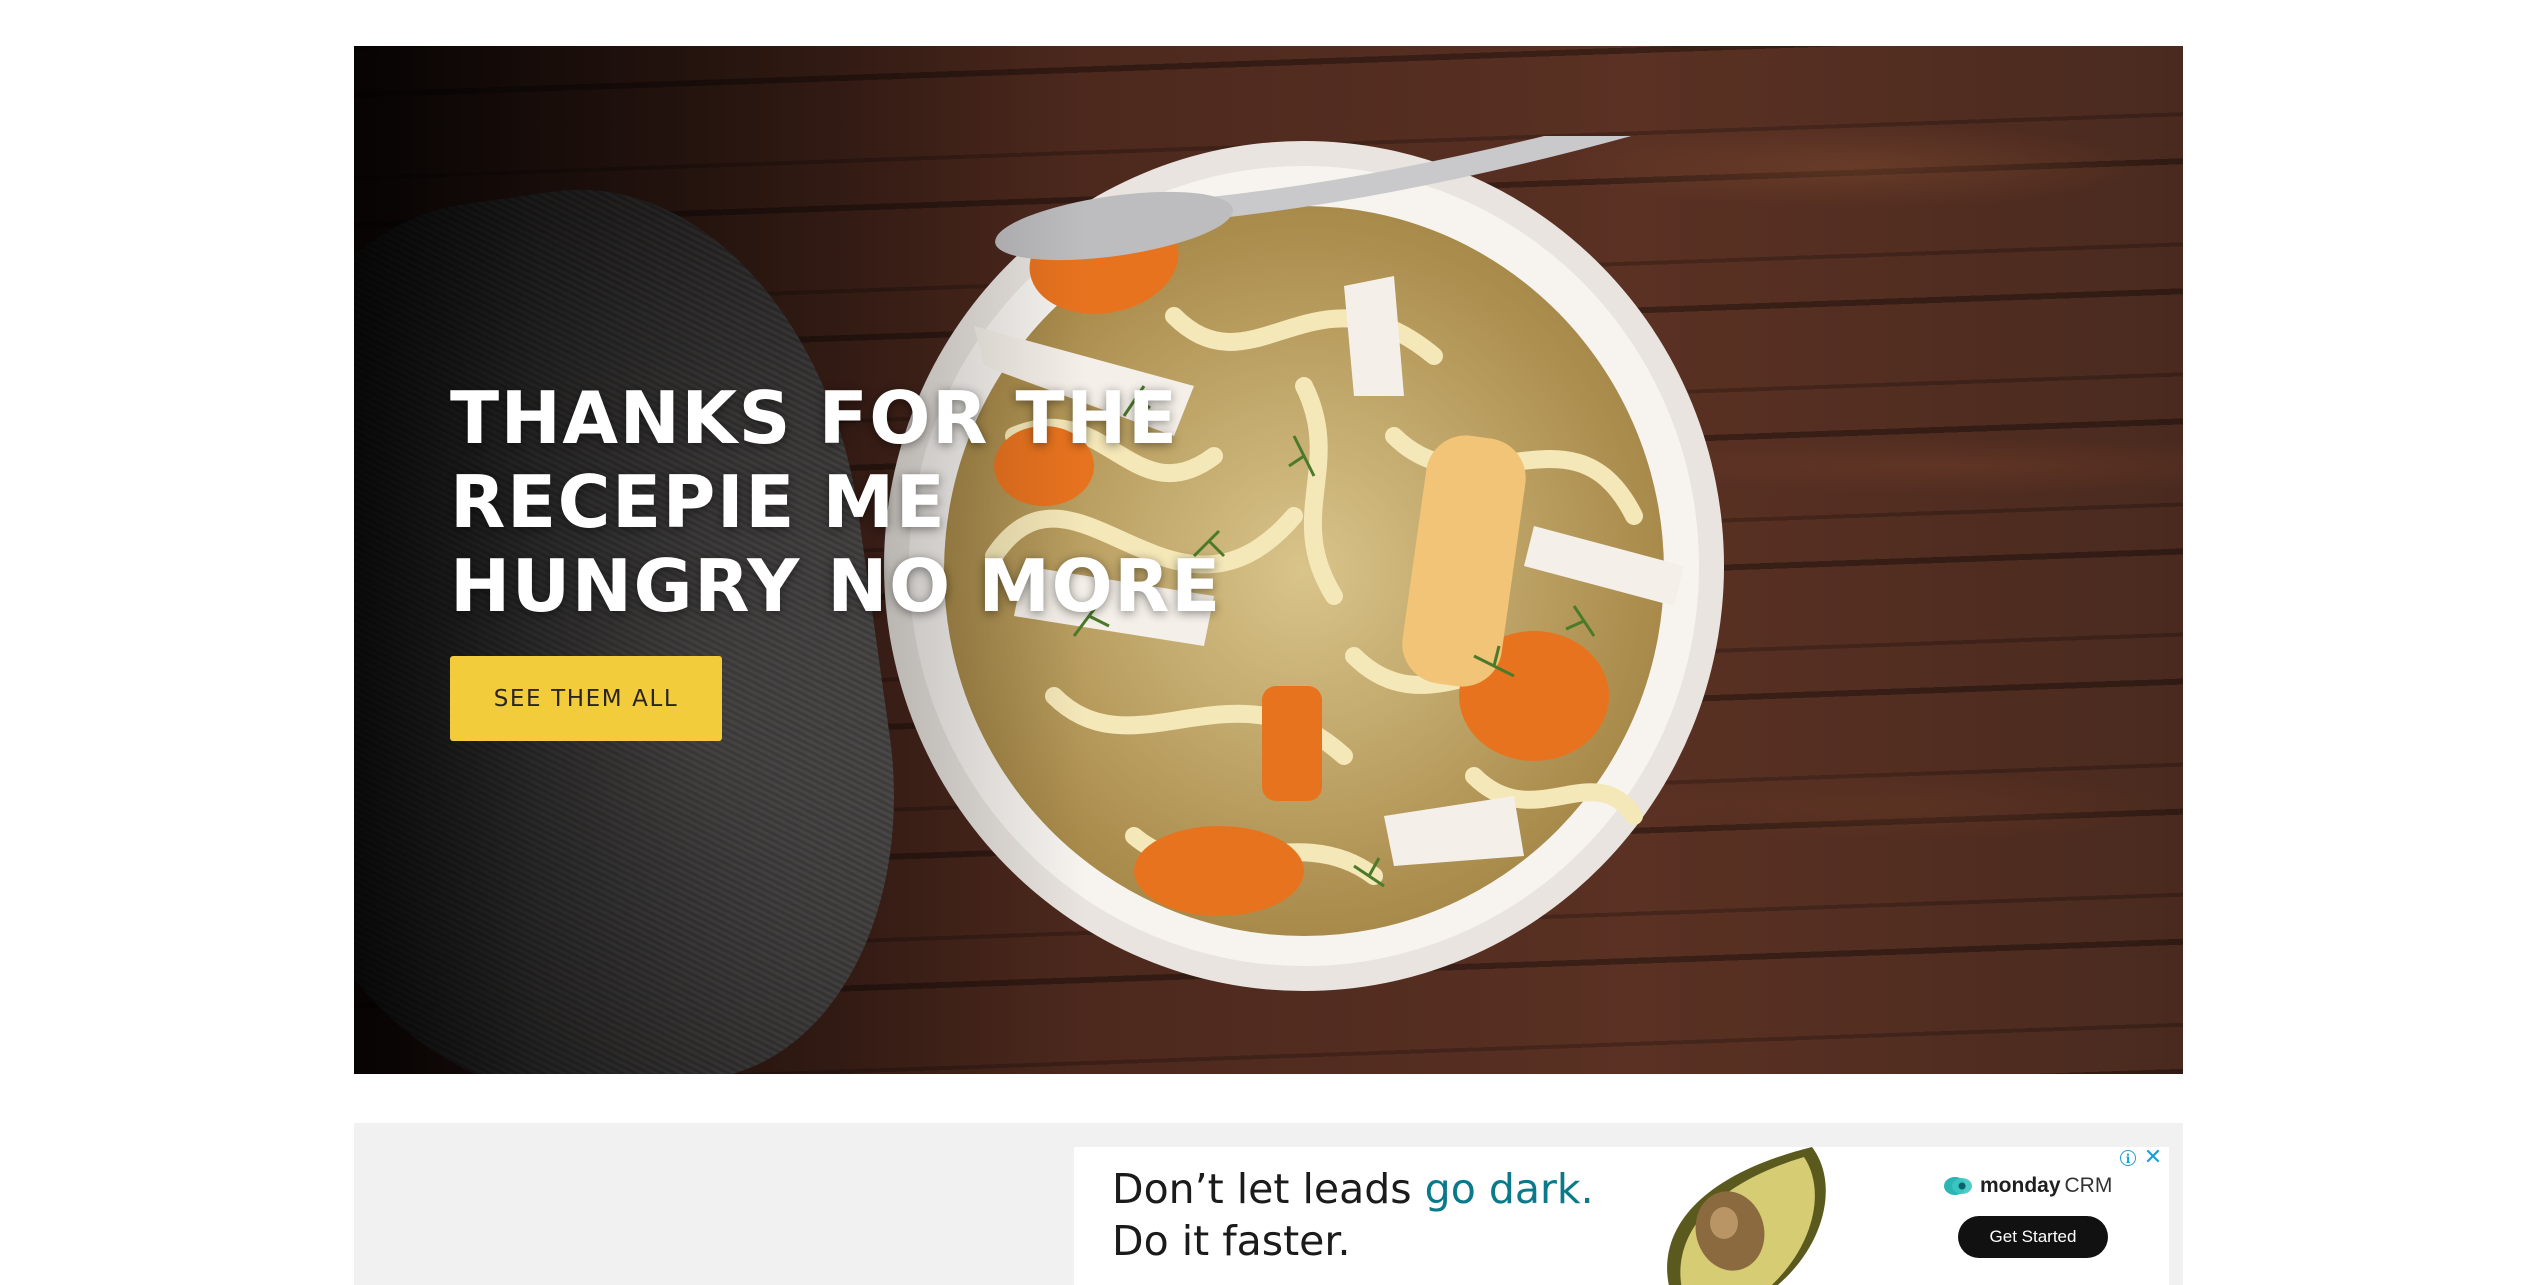 The height and width of the screenshot is (1285, 2529). What do you see at coordinates (2128, 1158) in the screenshot?
I see `info-icon: i` at bounding box center [2128, 1158].